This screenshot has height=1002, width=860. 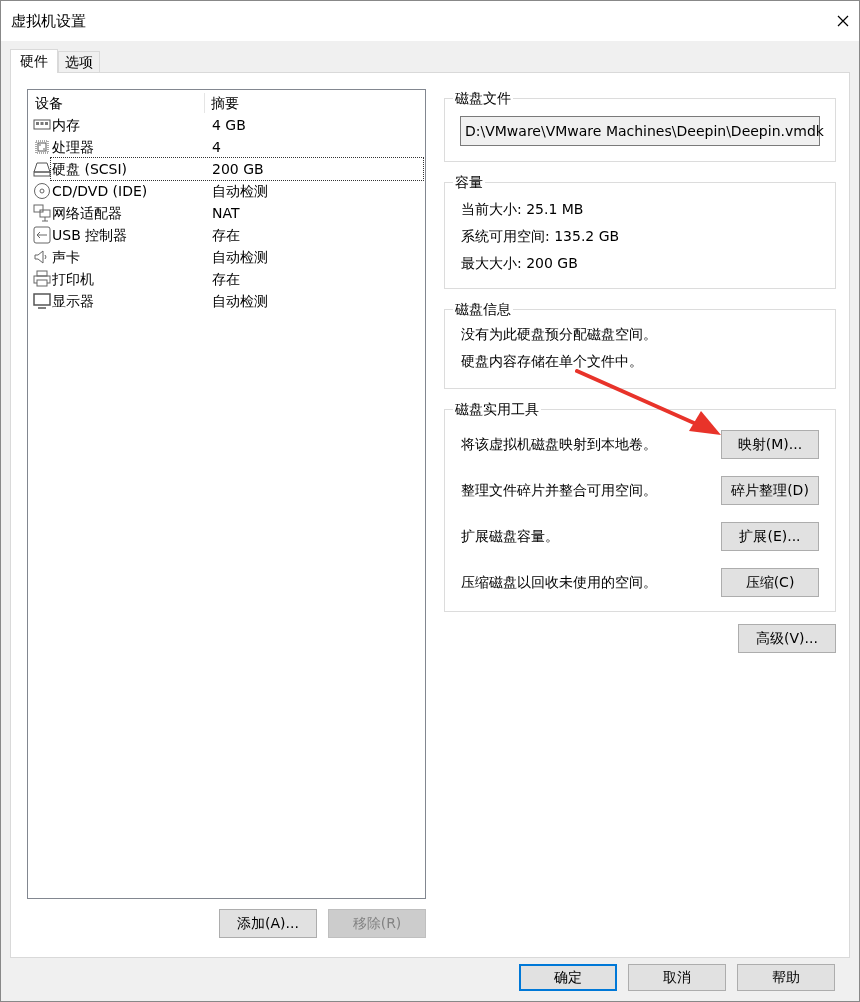 I want to click on info-text: 硬盘内容存储在单个文件中。, so click(x=552, y=361).